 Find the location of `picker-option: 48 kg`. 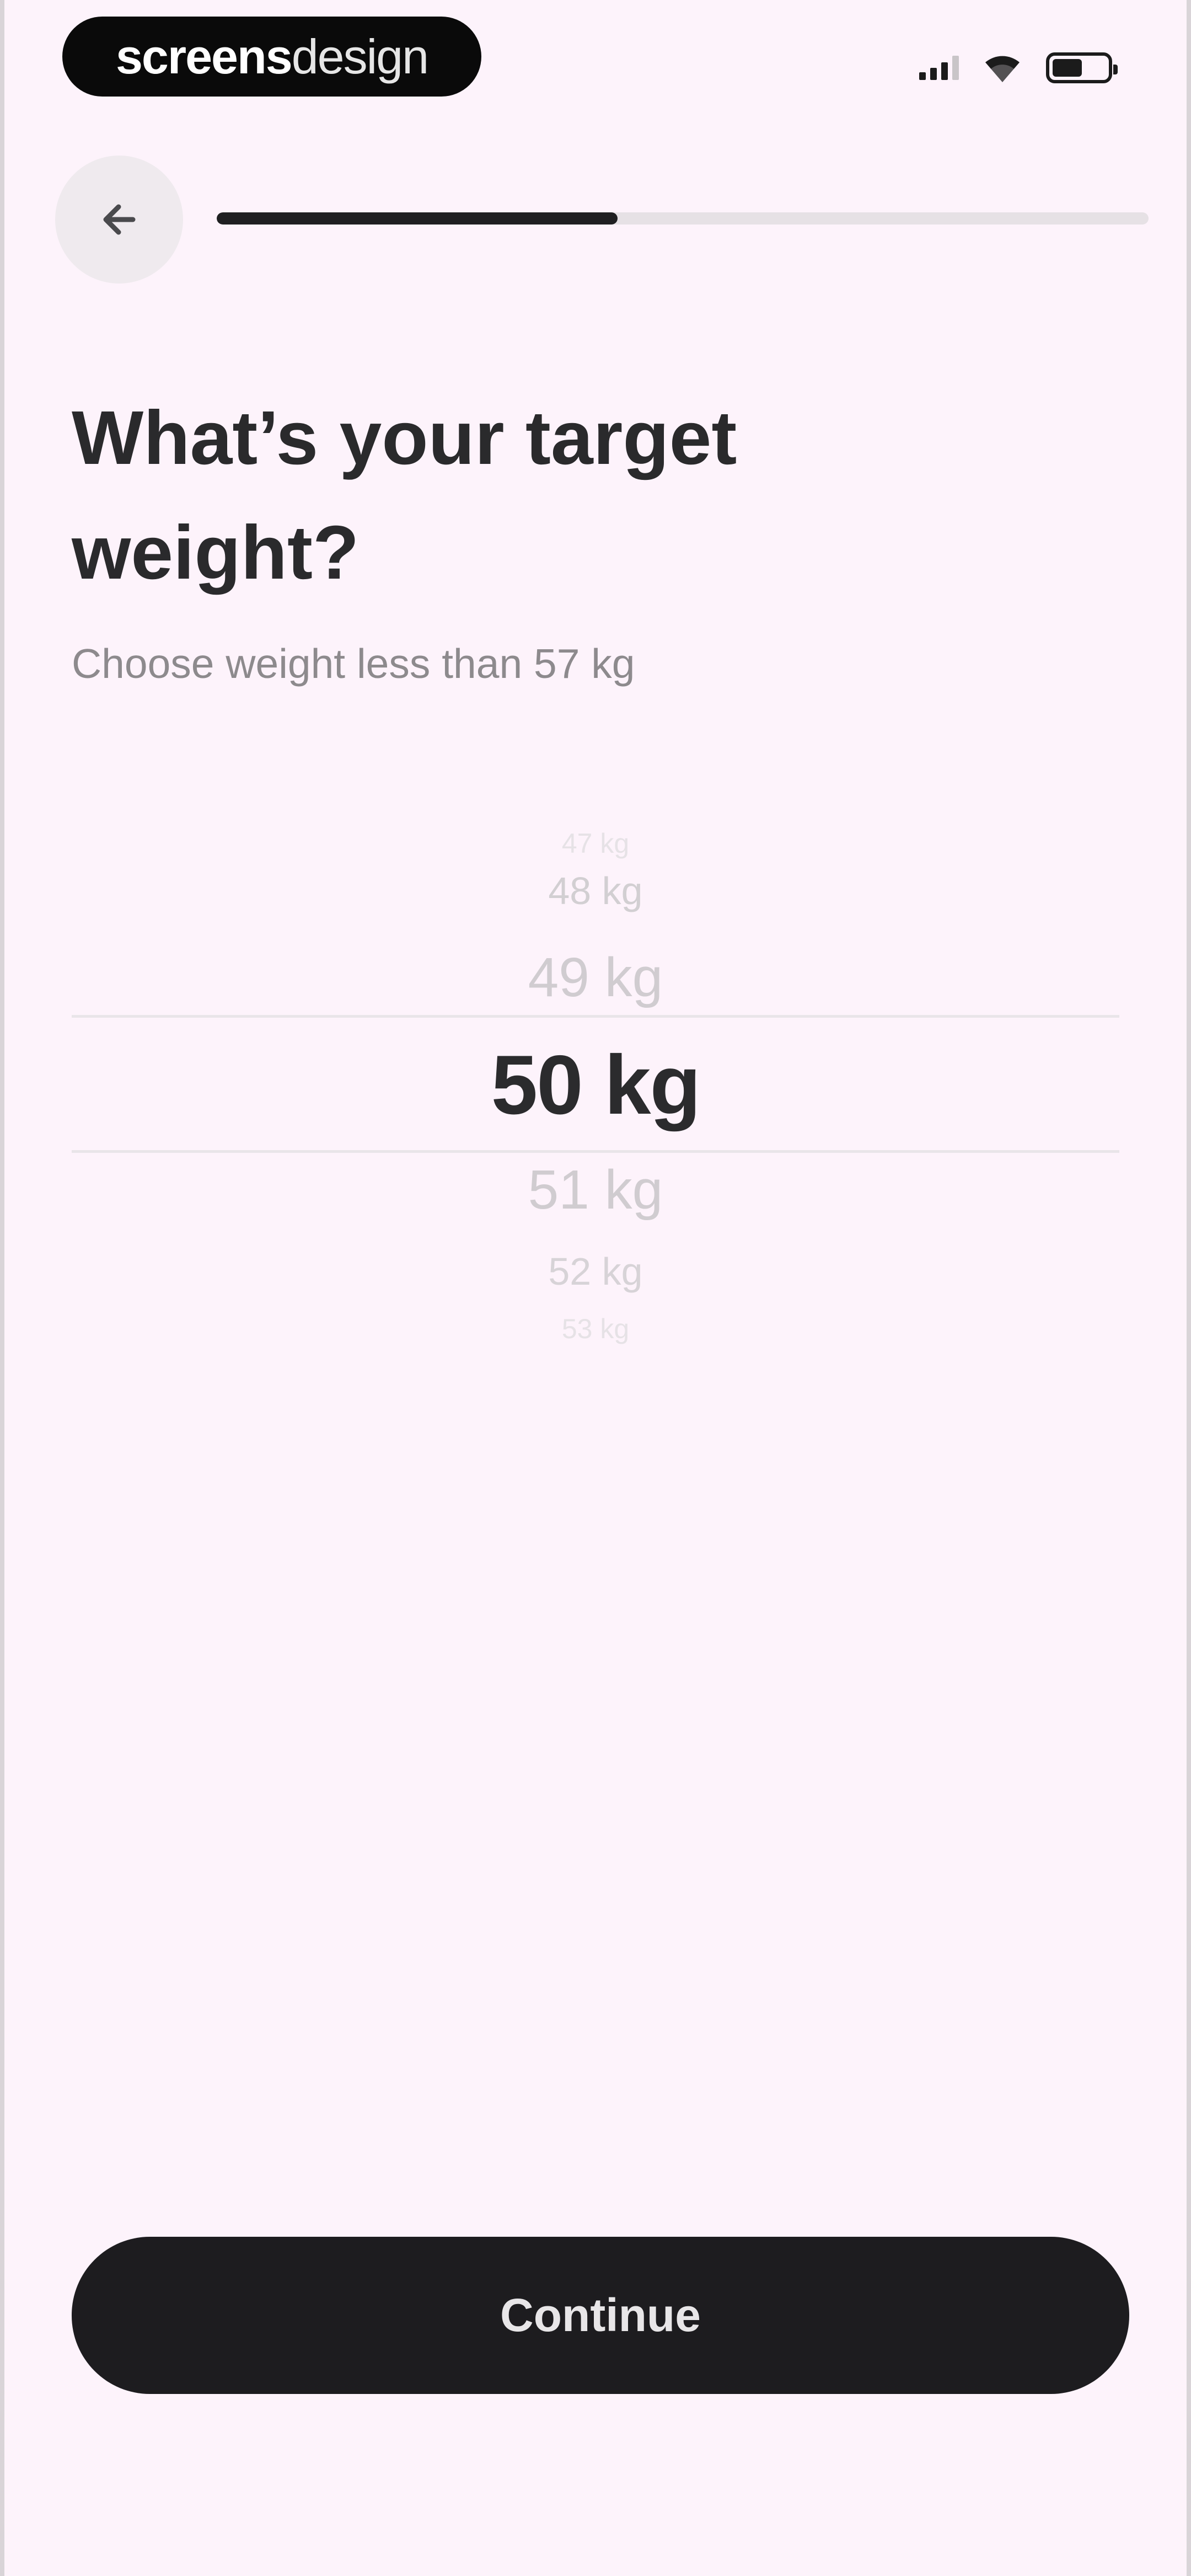

picker-option: 48 kg is located at coordinates (595, 891).